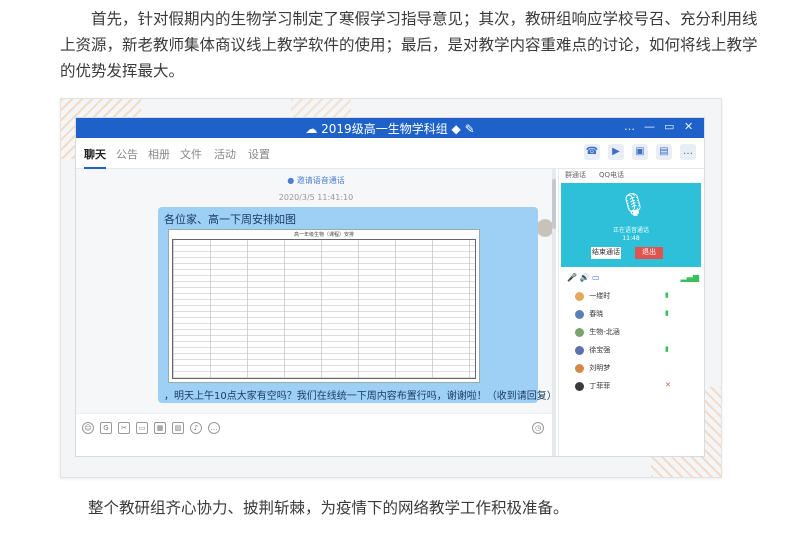  Describe the element at coordinates (649, 126) in the screenshot. I see `minimize-button: —` at that location.